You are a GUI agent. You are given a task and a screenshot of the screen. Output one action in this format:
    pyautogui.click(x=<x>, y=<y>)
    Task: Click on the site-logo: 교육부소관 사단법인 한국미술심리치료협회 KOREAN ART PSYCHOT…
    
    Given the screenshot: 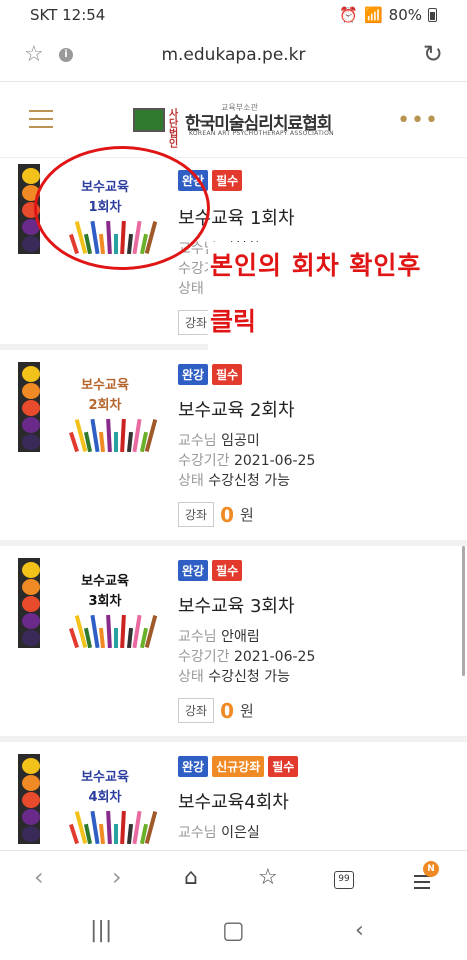 What is the action you would take?
    pyautogui.click(x=235, y=124)
    